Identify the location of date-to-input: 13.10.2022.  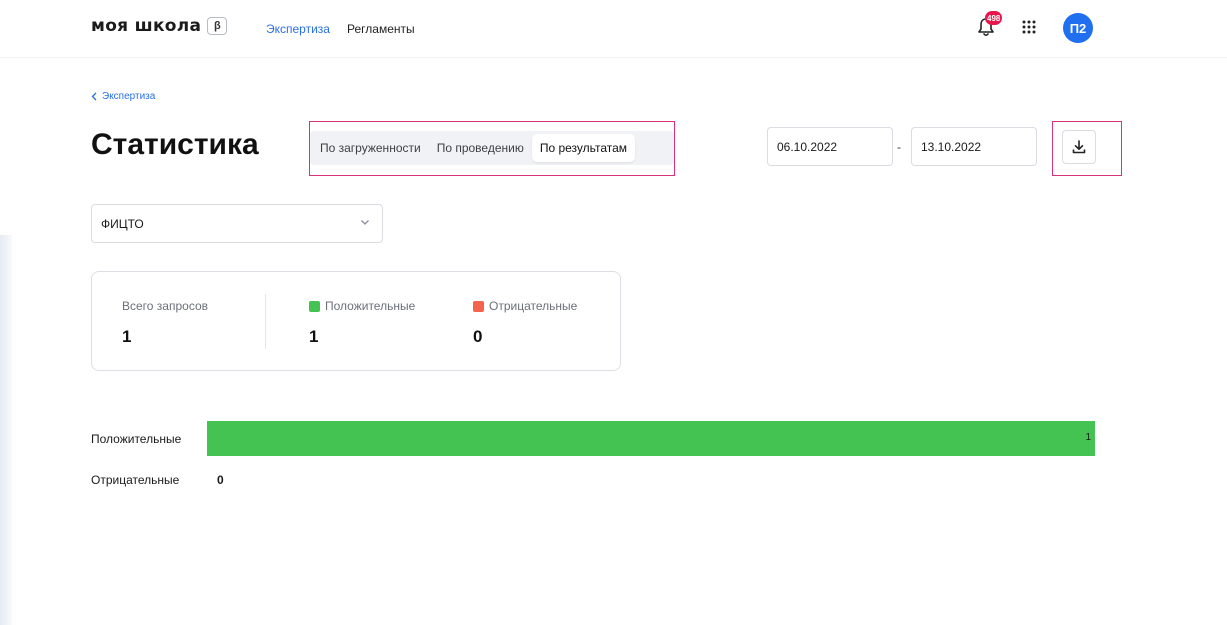
(974, 146).